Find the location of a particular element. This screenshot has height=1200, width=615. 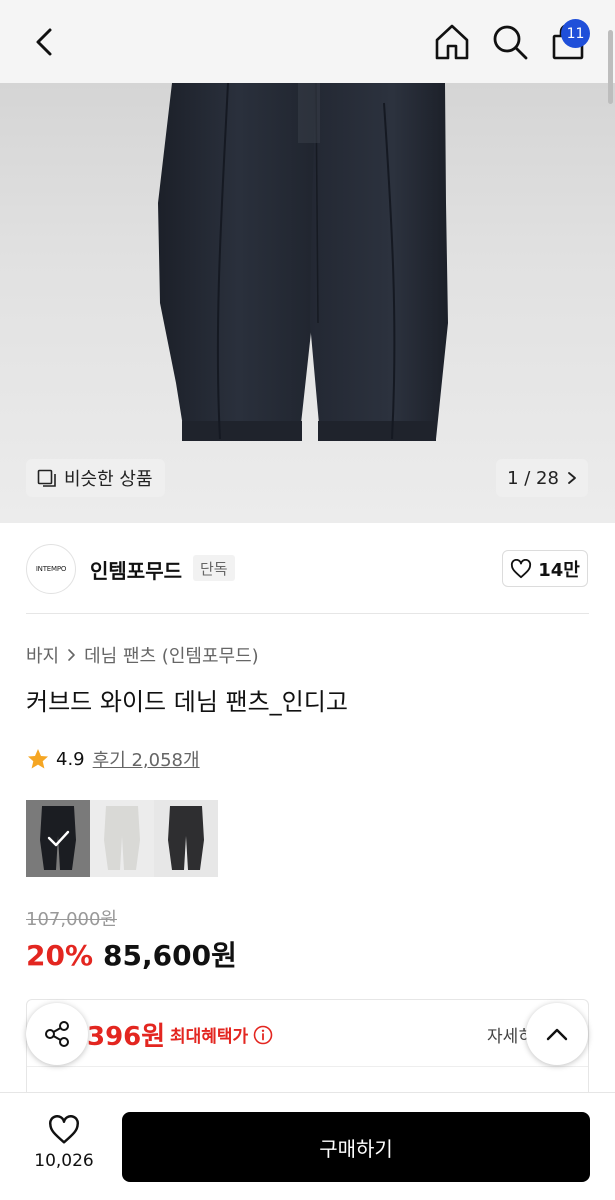

bottom-action-bar: 10,026 구매하기 is located at coordinates (307, 1146).